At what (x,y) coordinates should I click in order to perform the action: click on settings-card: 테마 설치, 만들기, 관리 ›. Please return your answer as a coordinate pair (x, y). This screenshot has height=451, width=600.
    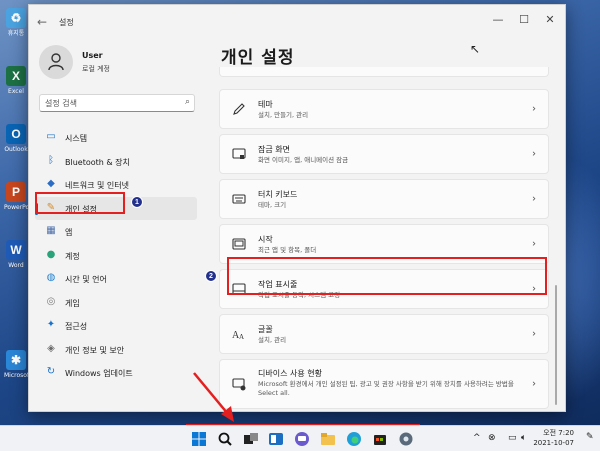
    Looking at the image, I should click on (384, 109).